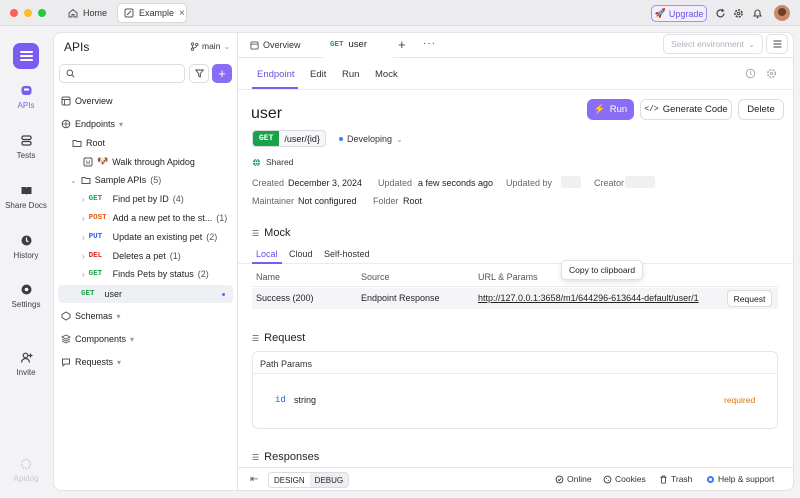 This screenshot has height=498, width=800. What do you see at coordinates (66, 362) in the screenshot?
I see `requests-icon` at bounding box center [66, 362].